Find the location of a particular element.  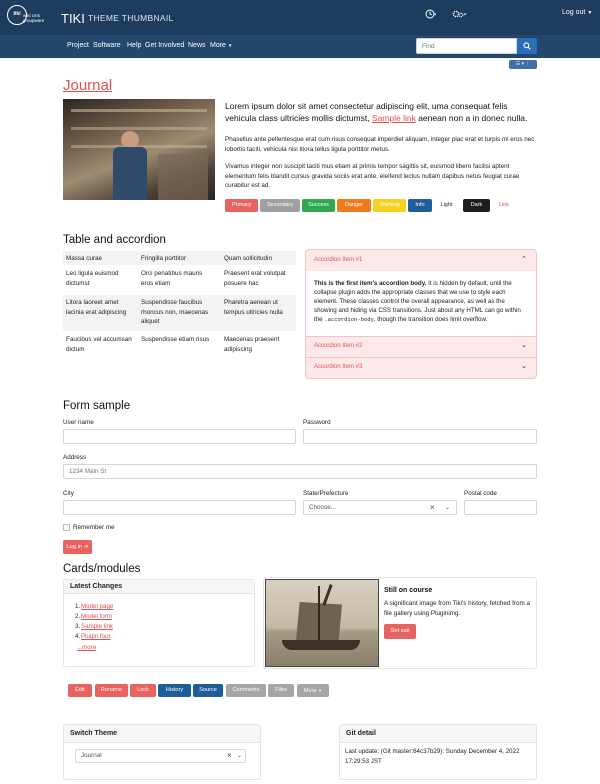

rename-button: Rename is located at coordinates (111, 690).